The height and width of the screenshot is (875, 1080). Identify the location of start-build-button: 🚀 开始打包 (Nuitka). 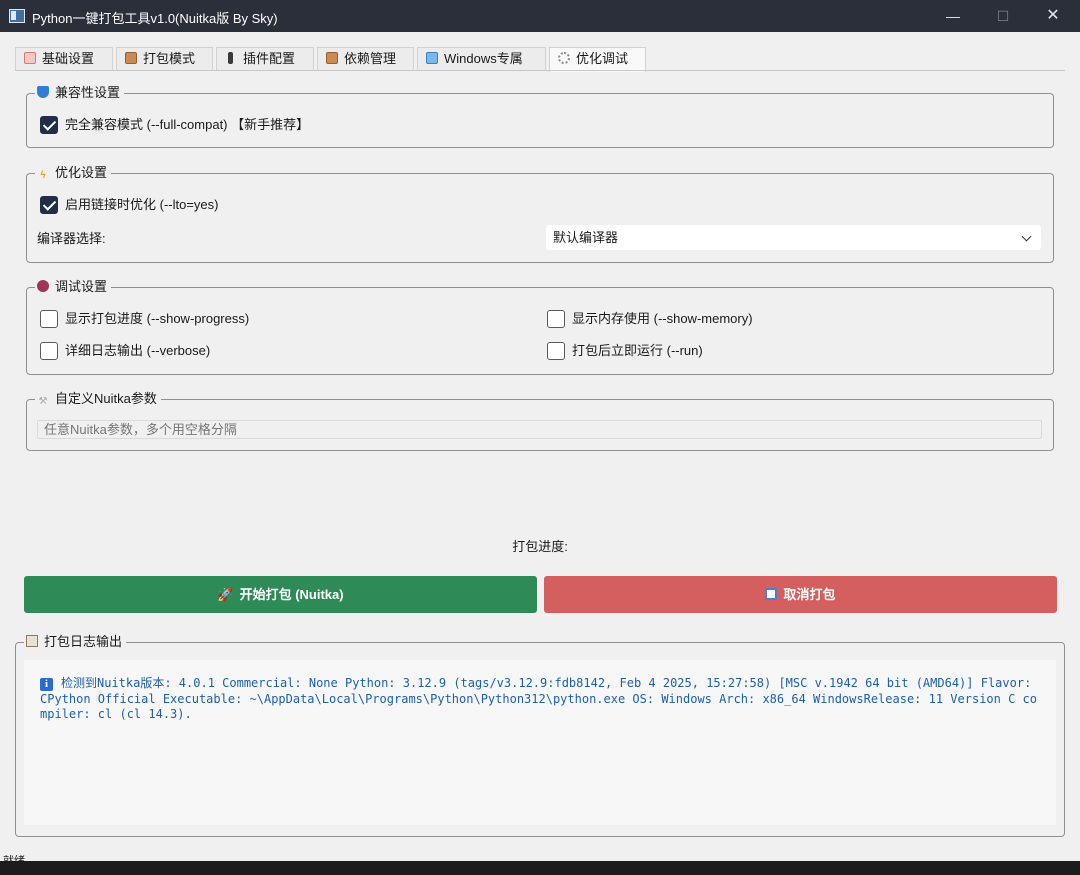
(280, 594).